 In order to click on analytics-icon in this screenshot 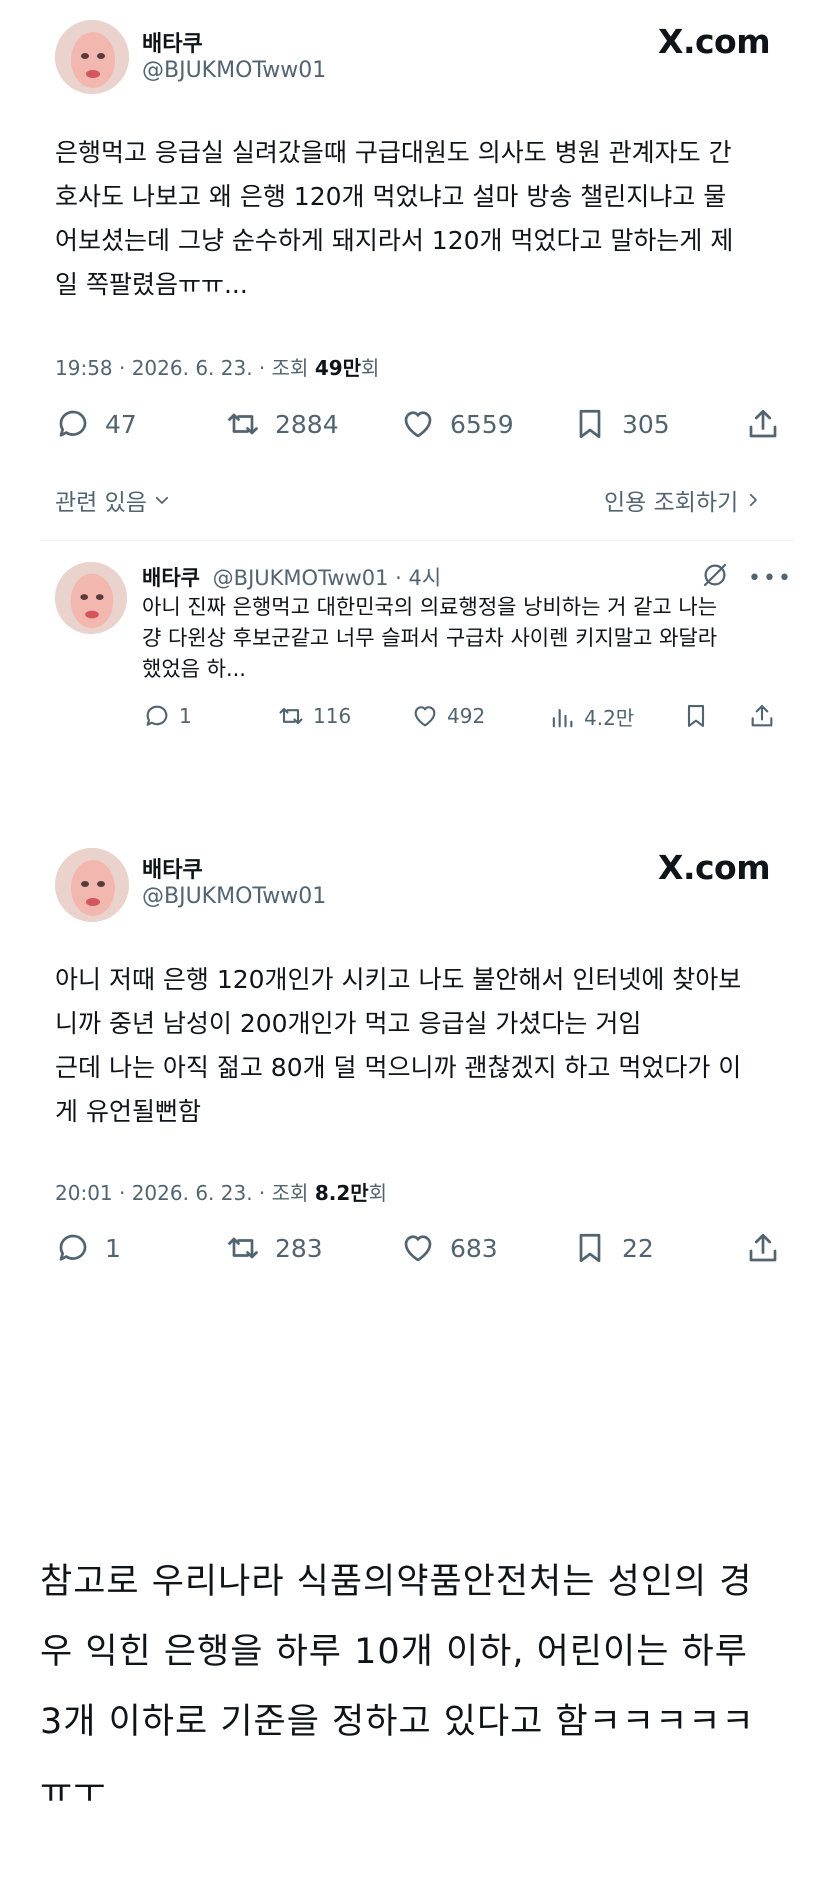, I will do `click(562, 717)`.